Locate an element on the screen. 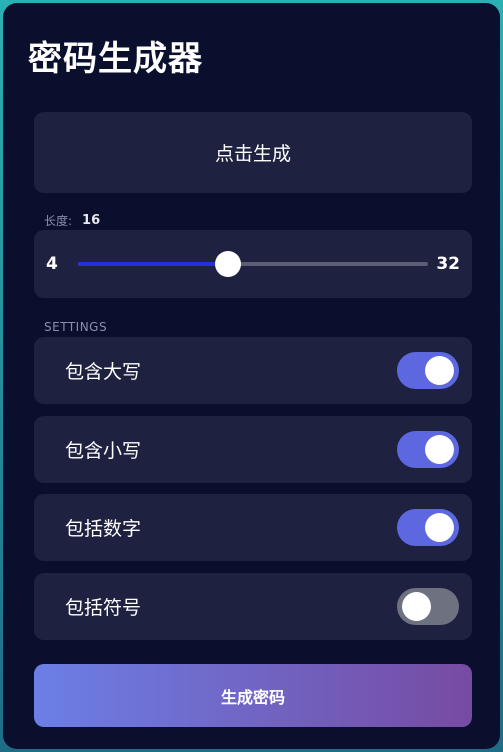  slider-thumb is located at coordinates (228, 264).